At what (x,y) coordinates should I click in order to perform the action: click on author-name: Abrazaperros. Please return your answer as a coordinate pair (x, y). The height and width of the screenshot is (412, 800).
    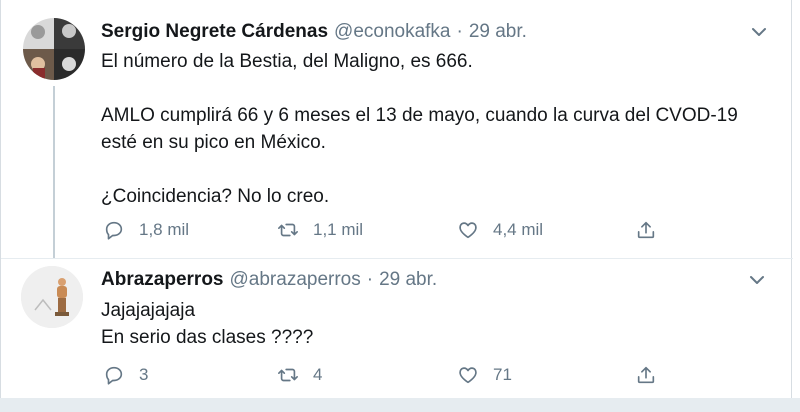
    Looking at the image, I should click on (162, 280).